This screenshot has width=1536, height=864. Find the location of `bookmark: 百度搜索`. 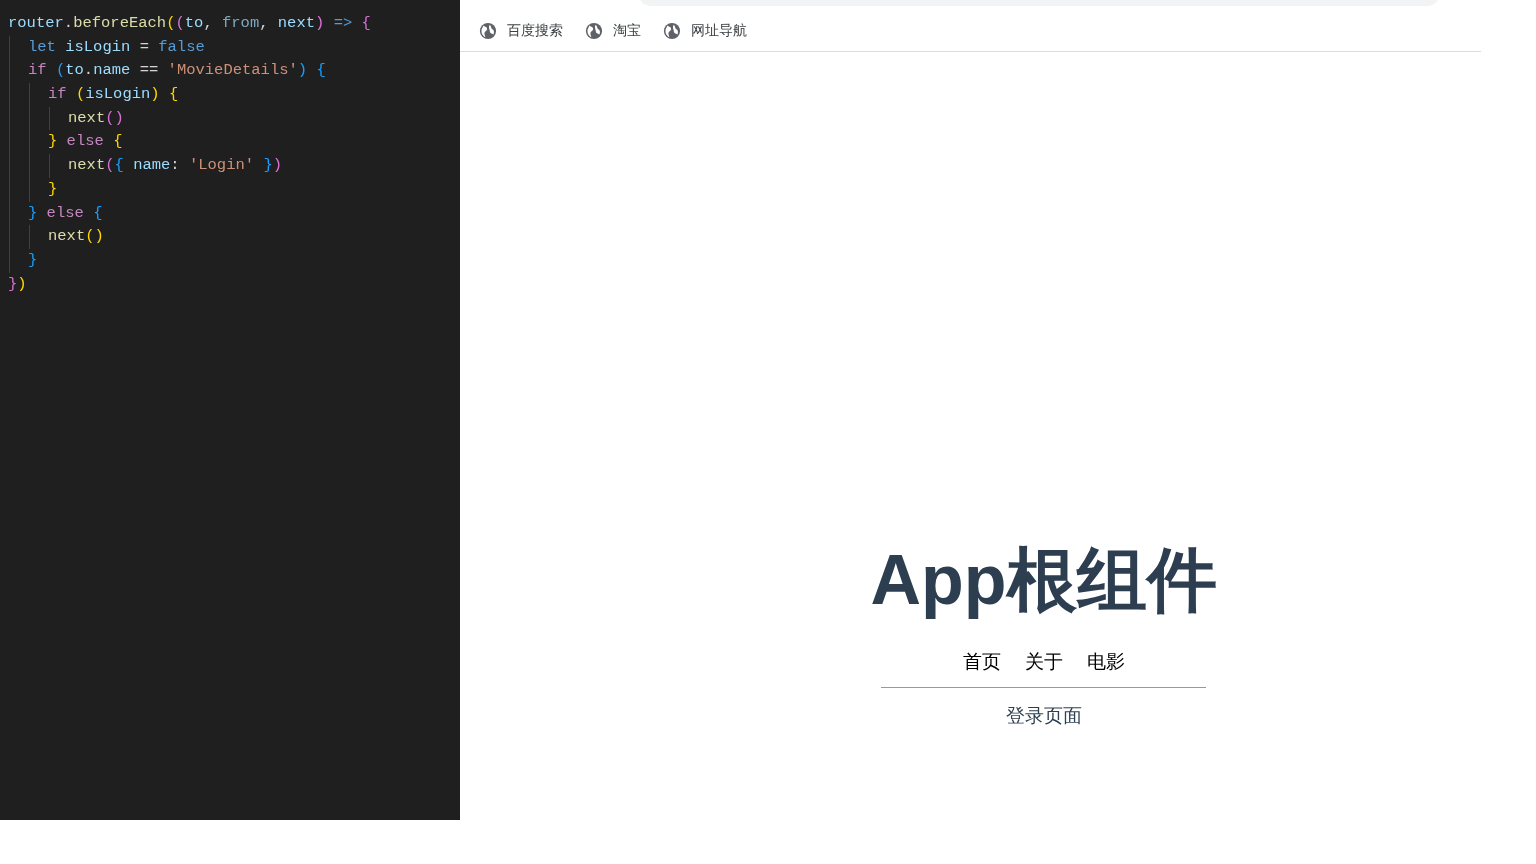

bookmark: 百度搜索 is located at coordinates (521, 30).